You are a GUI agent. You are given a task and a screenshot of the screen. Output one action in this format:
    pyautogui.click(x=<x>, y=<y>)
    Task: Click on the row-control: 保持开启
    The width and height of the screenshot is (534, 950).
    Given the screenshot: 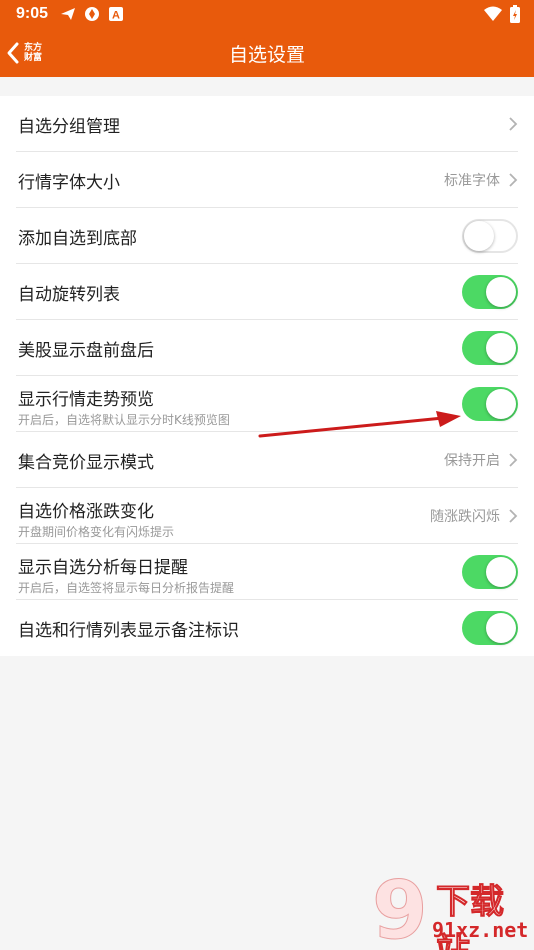 What is the action you would take?
    pyautogui.click(x=481, y=460)
    